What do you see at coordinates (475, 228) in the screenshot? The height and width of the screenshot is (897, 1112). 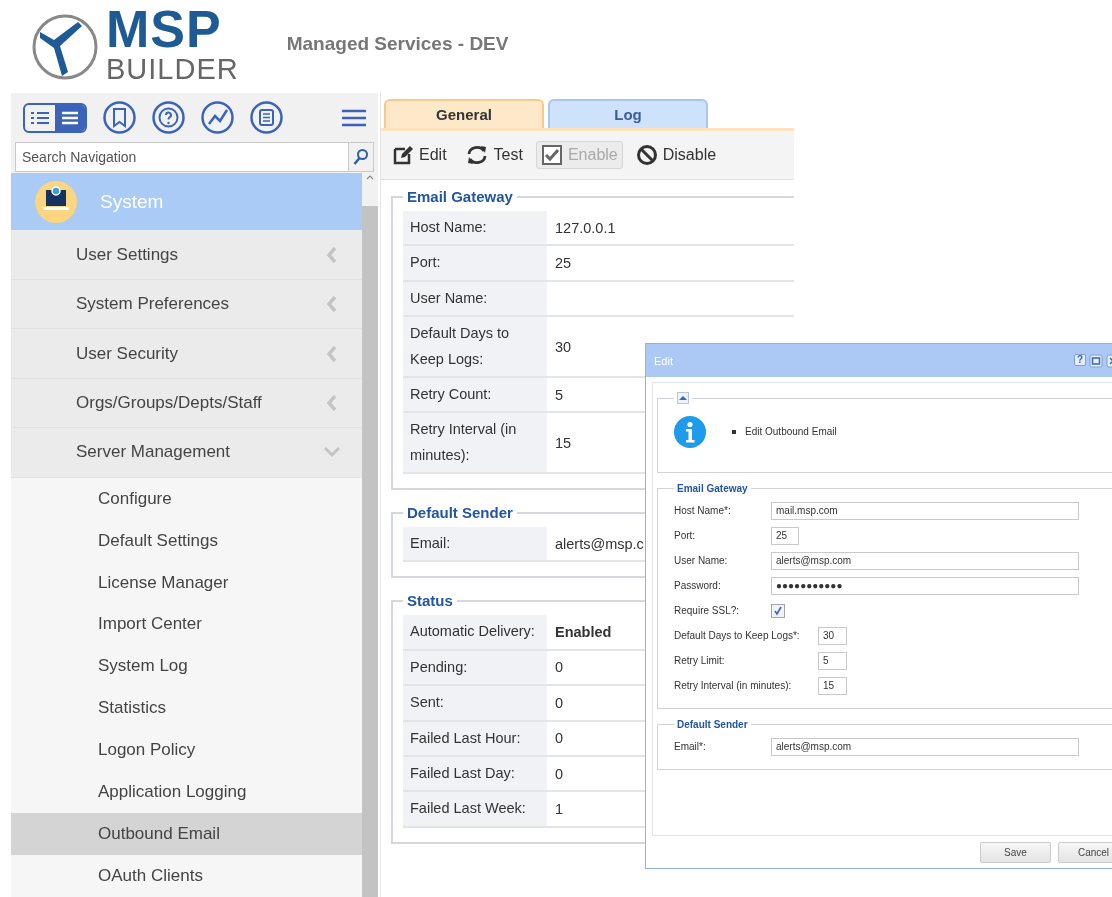 I see `field-label: Host Name:` at bounding box center [475, 228].